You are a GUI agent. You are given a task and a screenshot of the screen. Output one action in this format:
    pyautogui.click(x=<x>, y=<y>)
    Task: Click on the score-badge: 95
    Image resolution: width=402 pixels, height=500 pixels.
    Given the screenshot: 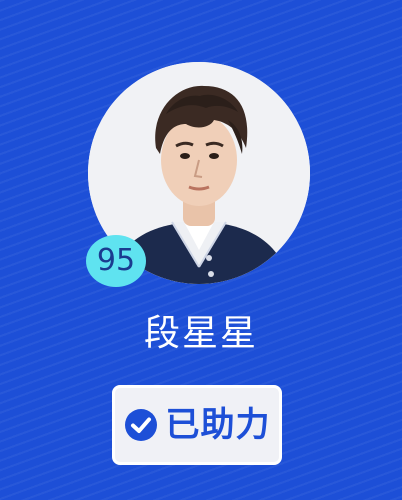 What is the action you would take?
    pyautogui.click(x=116, y=261)
    